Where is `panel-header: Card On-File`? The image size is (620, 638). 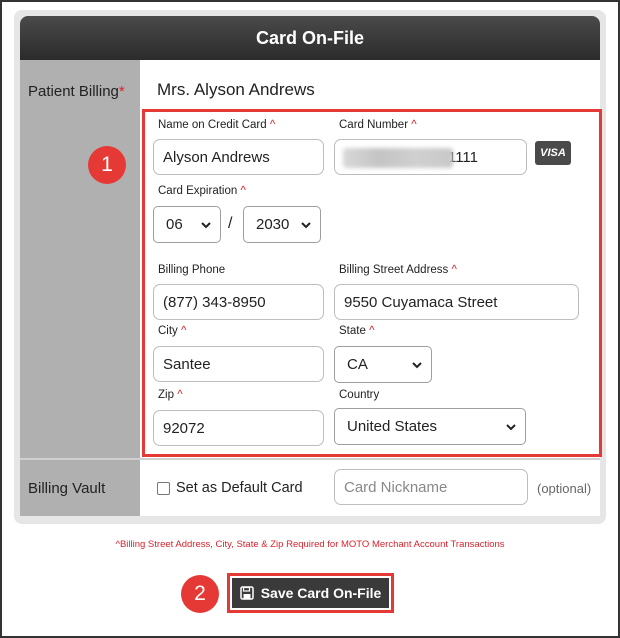 panel-header: Card On-File is located at coordinates (310, 38).